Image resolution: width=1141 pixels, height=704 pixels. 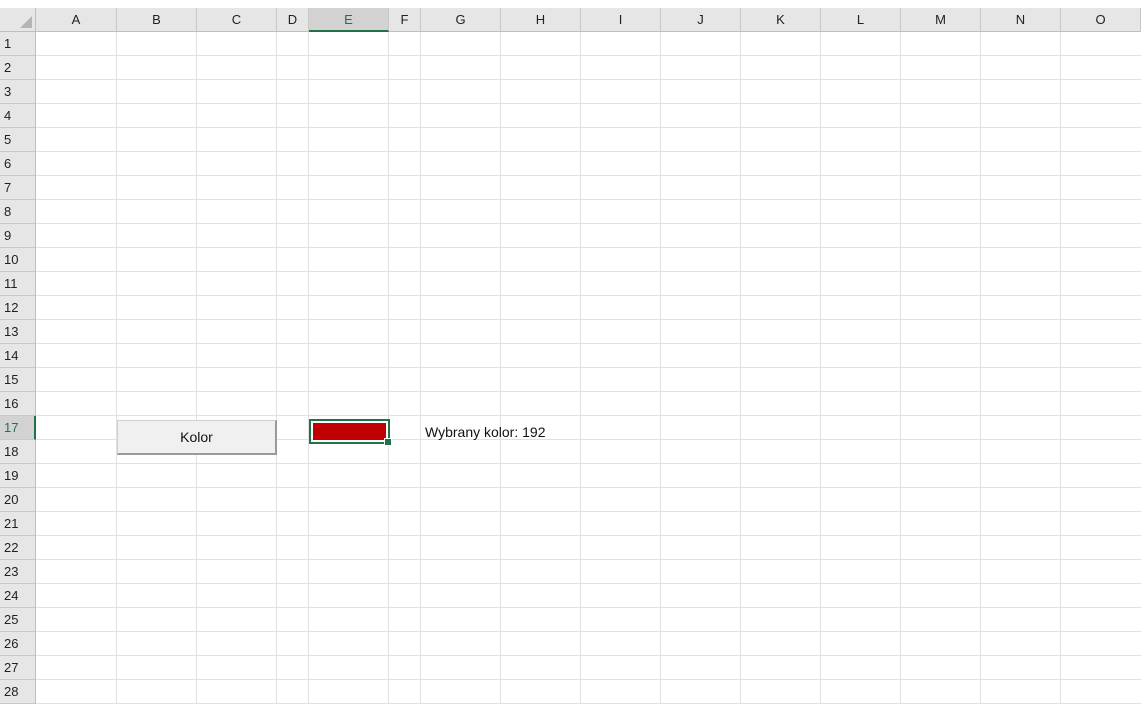 I want to click on row-header-23: 23, so click(x=18, y=572).